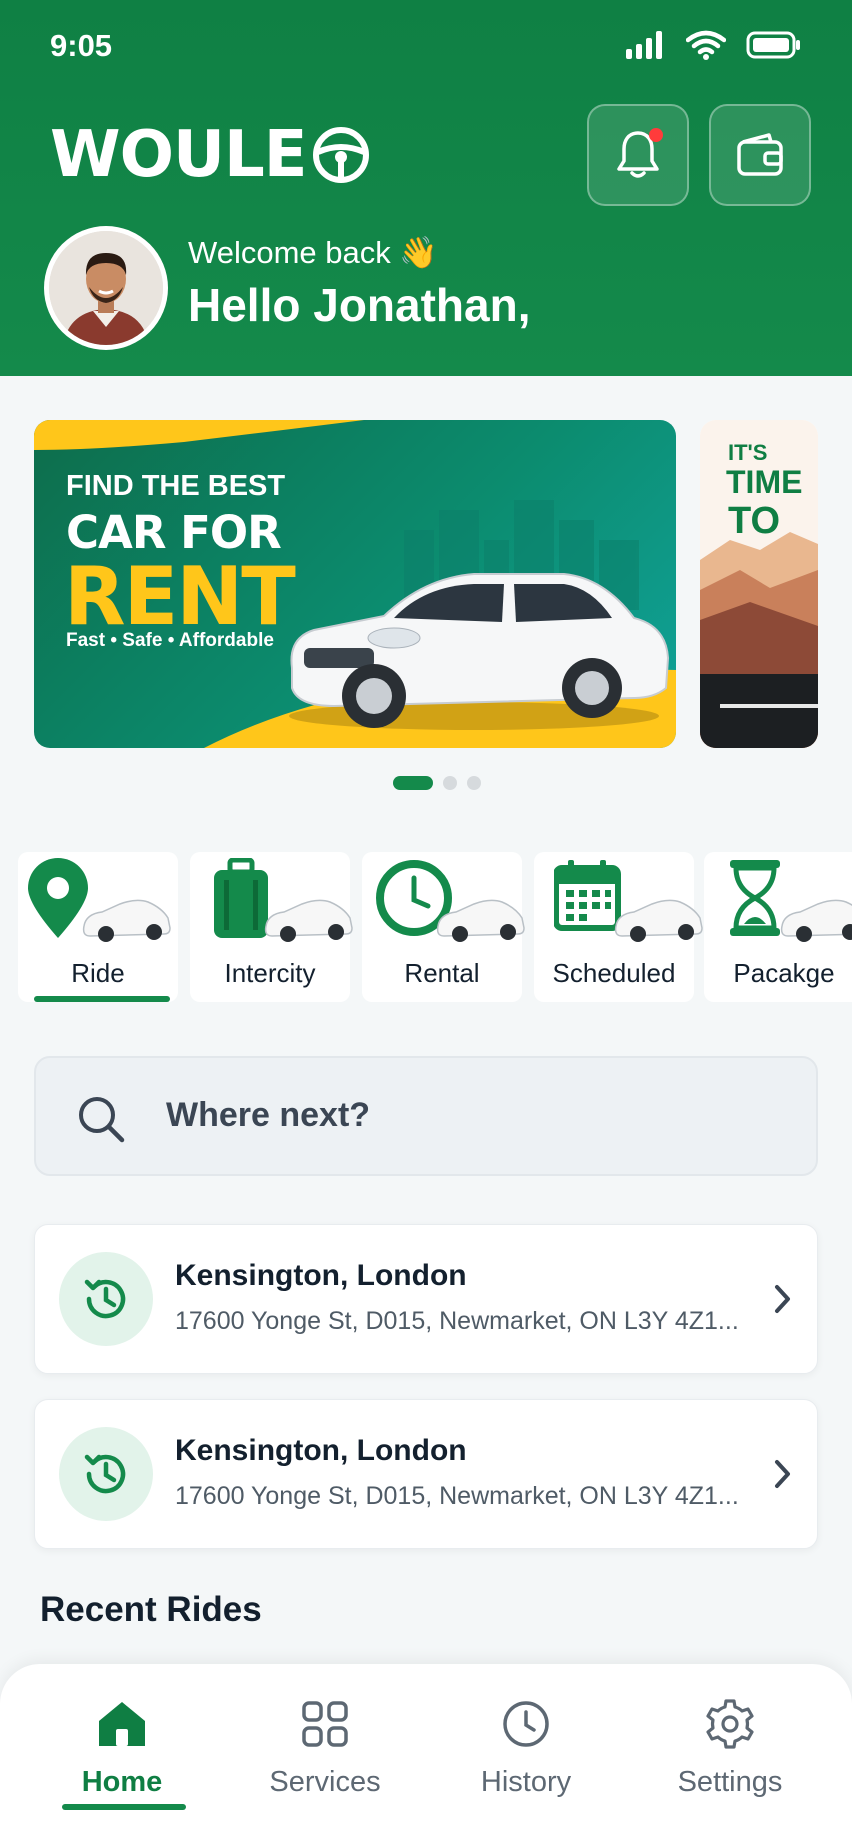  Describe the element at coordinates (170, 640) in the screenshot. I see `banner-tagline: Fast • Safe • Affordable` at that location.